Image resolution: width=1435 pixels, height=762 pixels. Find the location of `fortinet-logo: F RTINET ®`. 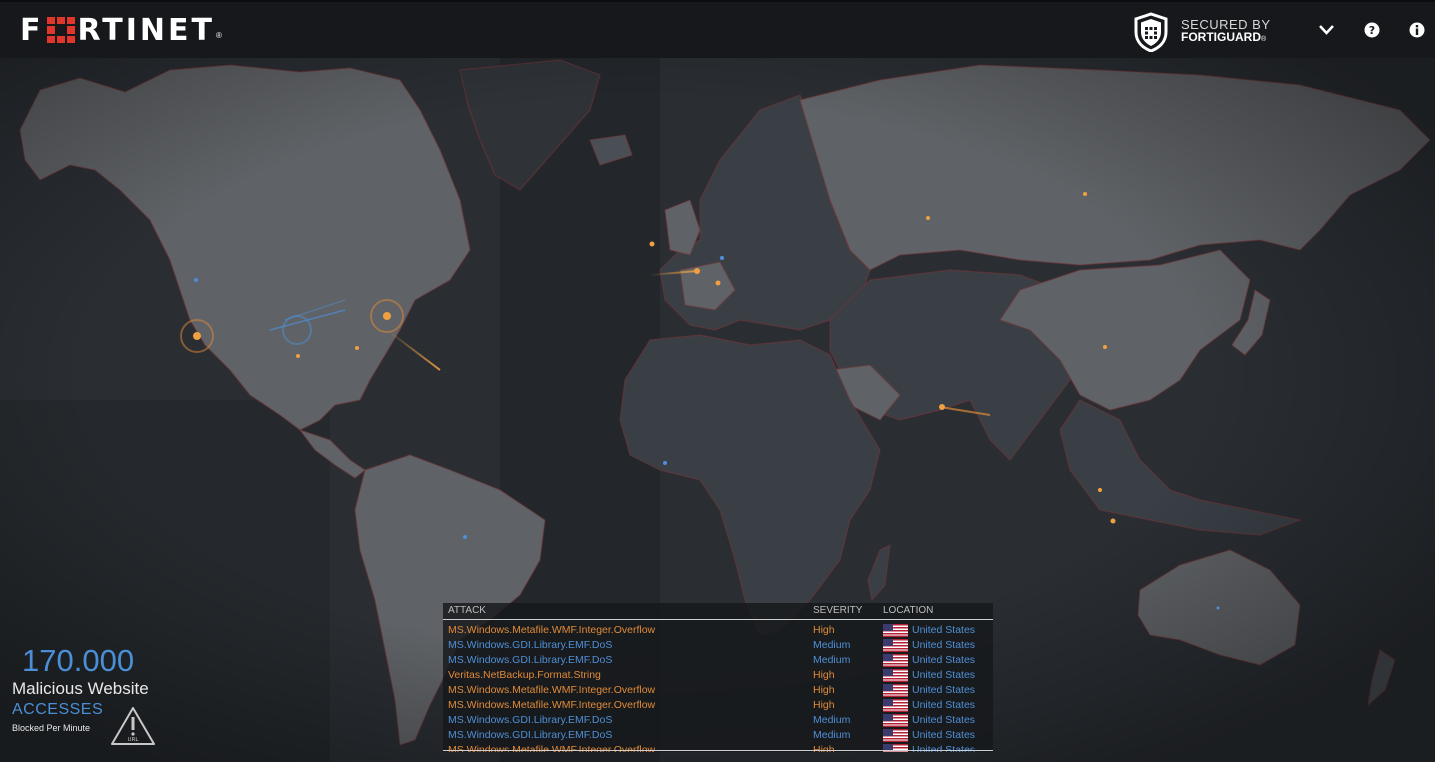

fortinet-logo: F RTINET ® is located at coordinates (121, 30).